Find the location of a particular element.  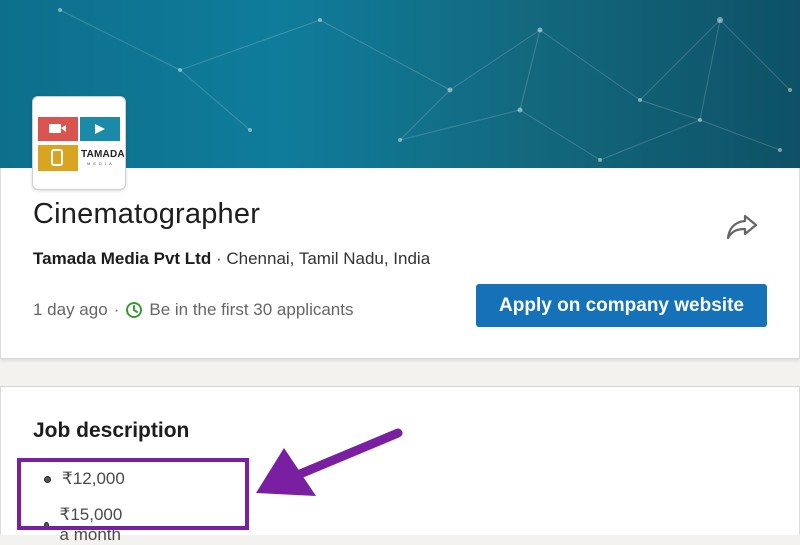

posted-time: 1 day ago is located at coordinates (70, 309).